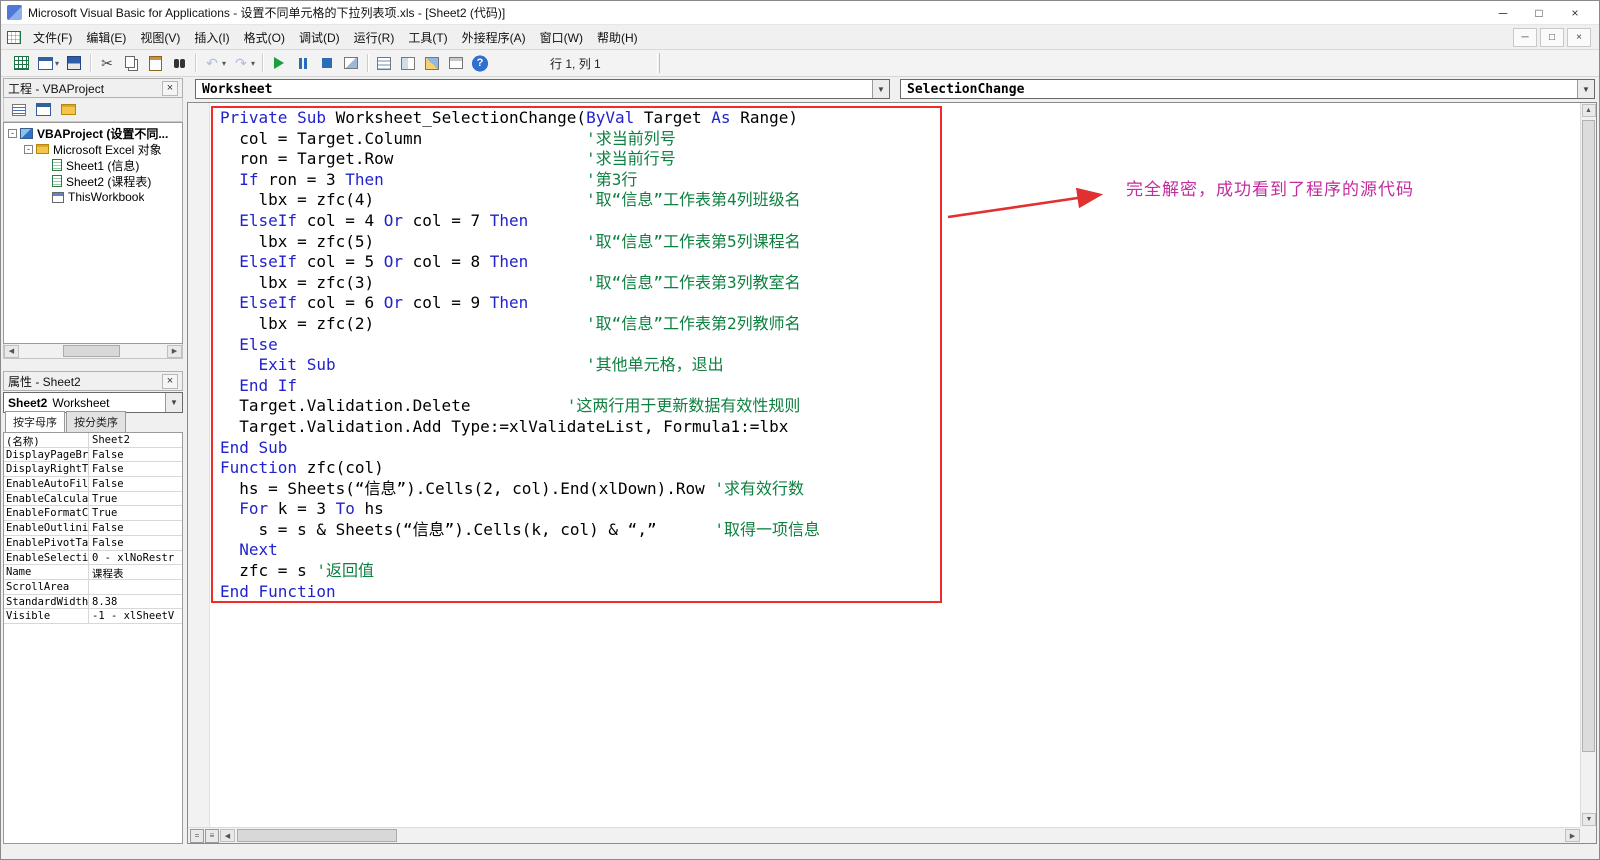 The height and width of the screenshot is (860, 1600). Describe the element at coordinates (456, 63) in the screenshot. I see `toolbox-icon` at that location.